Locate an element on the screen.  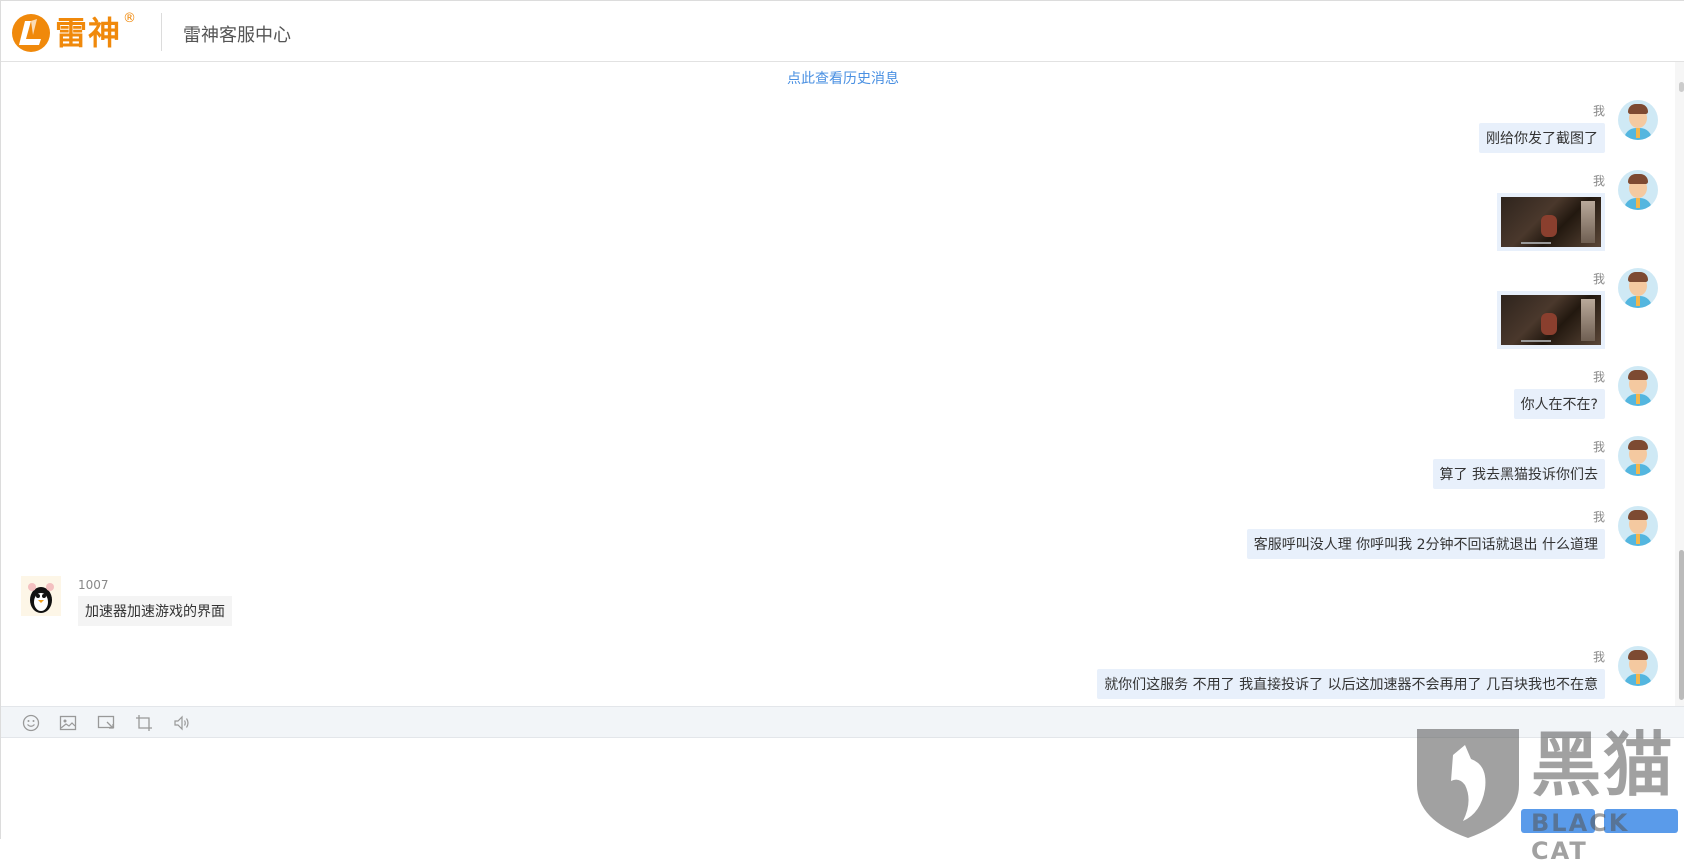
close-chat-button is located at coordinates (1558, 821).